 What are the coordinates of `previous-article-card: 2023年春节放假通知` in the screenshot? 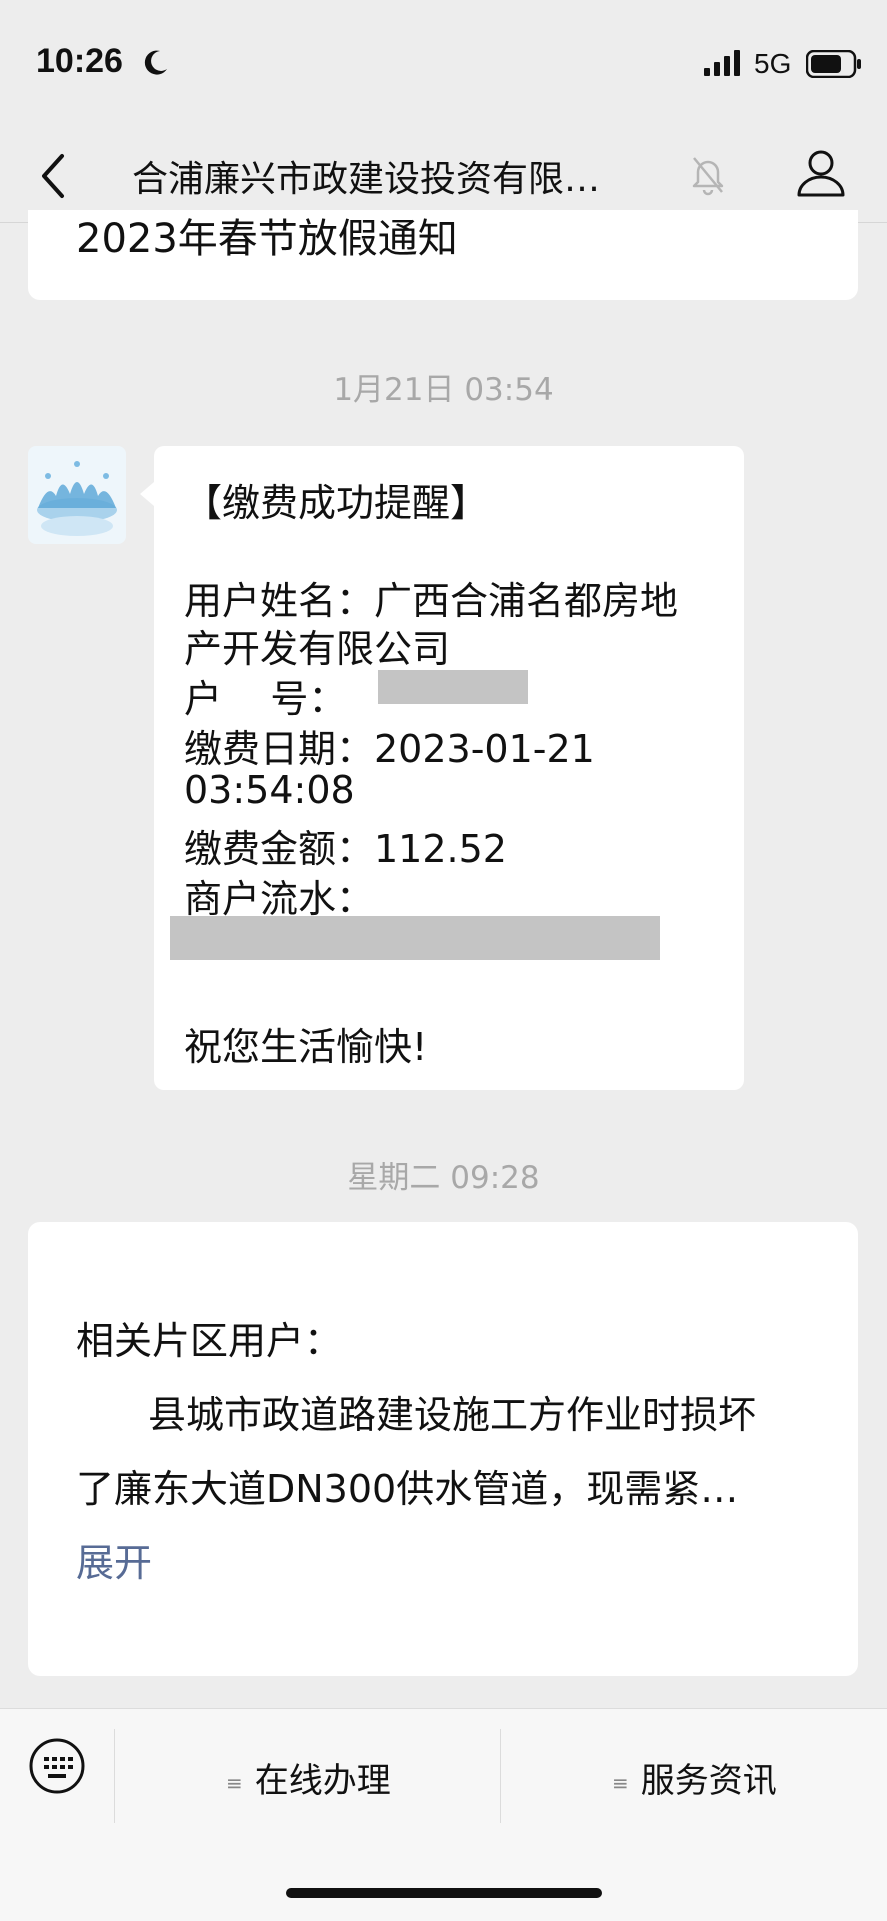 It's located at (443, 255).